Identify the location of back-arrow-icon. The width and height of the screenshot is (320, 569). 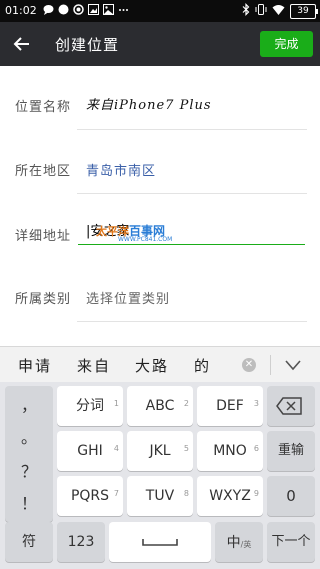
(21, 44).